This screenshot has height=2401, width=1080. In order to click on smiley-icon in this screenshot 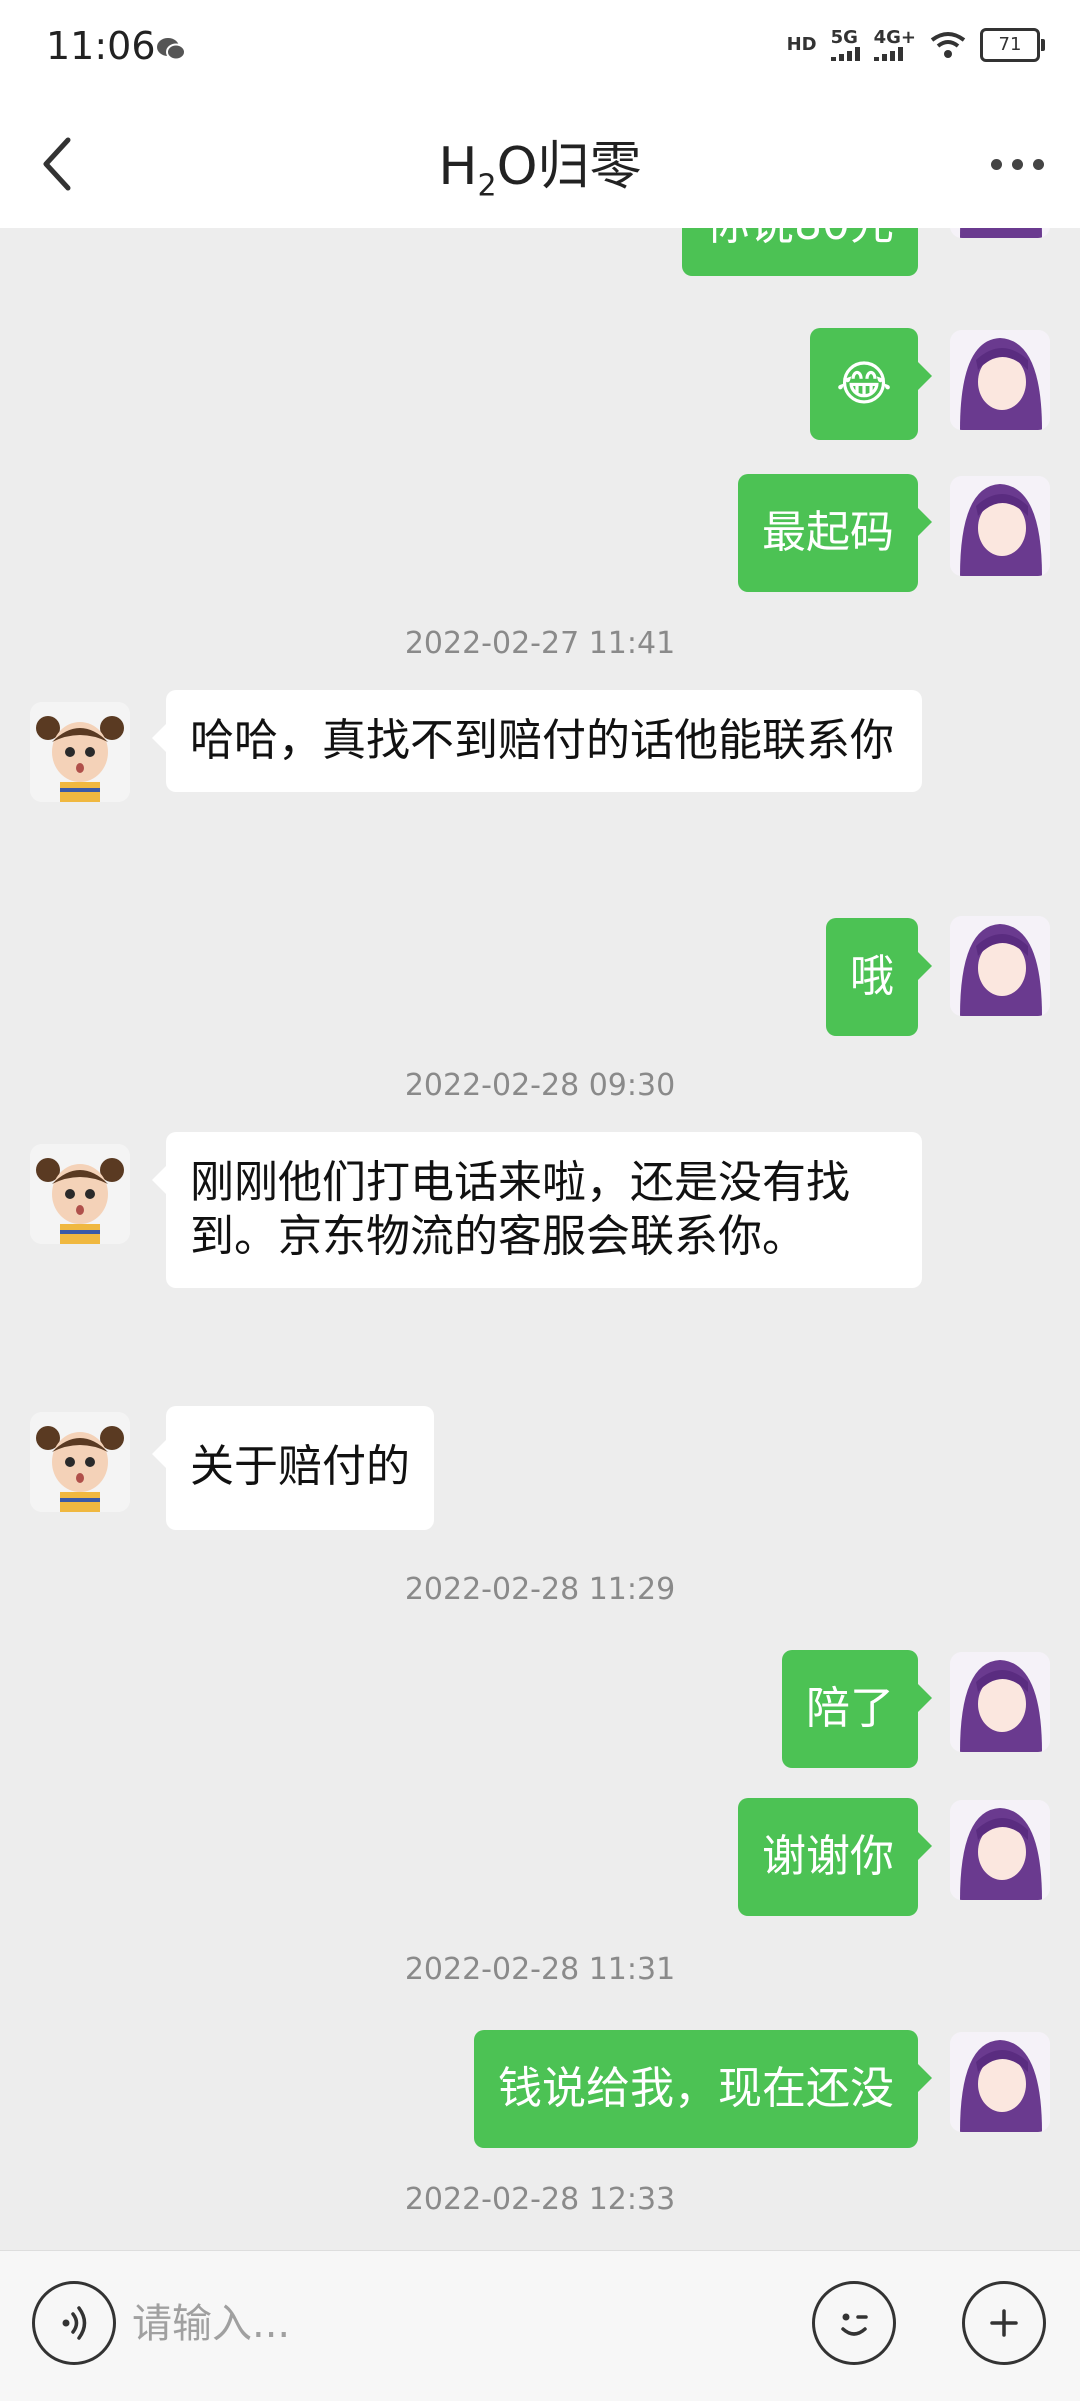, I will do `click(854, 2324)`.